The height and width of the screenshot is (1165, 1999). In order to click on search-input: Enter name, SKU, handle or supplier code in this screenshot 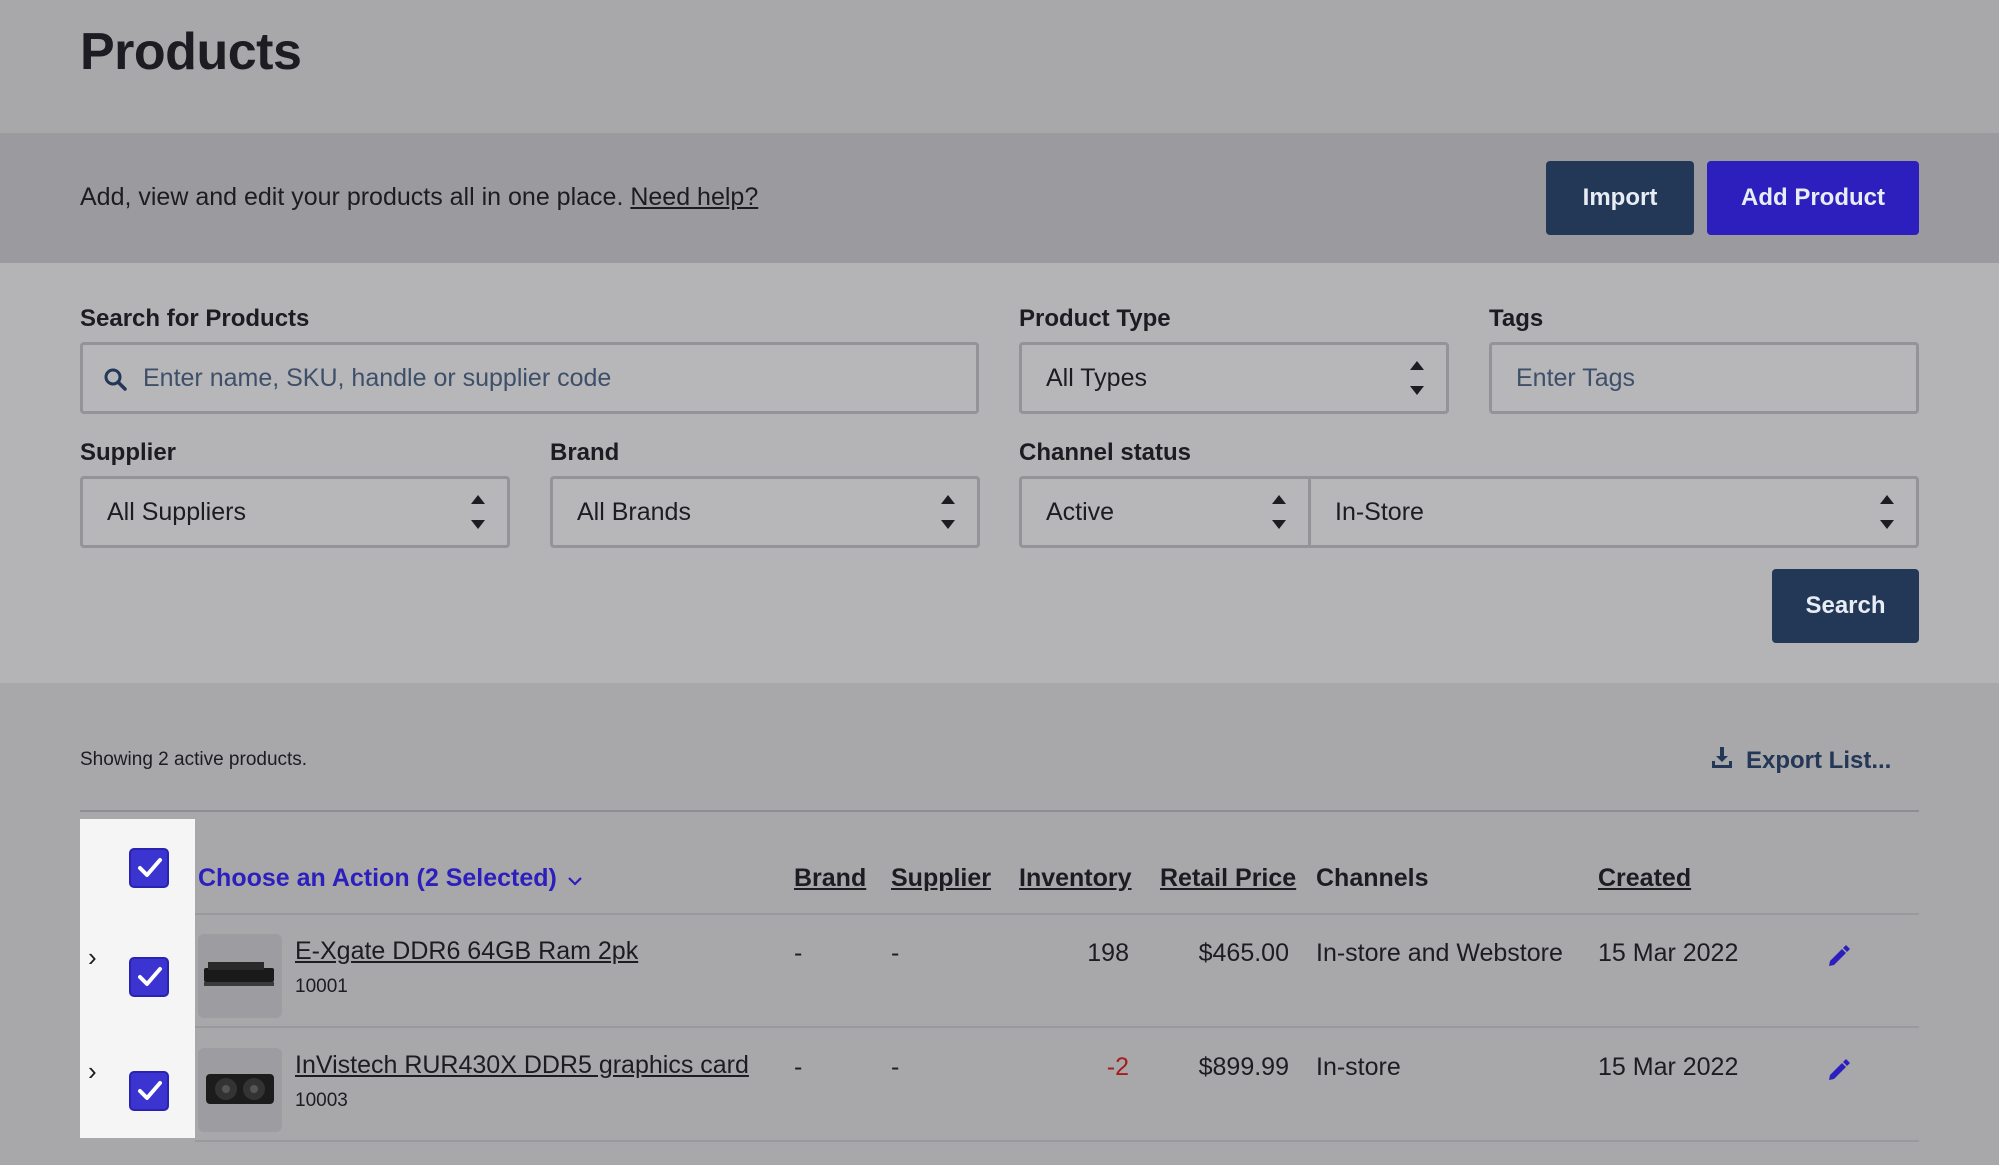, I will do `click(529, 378)`.